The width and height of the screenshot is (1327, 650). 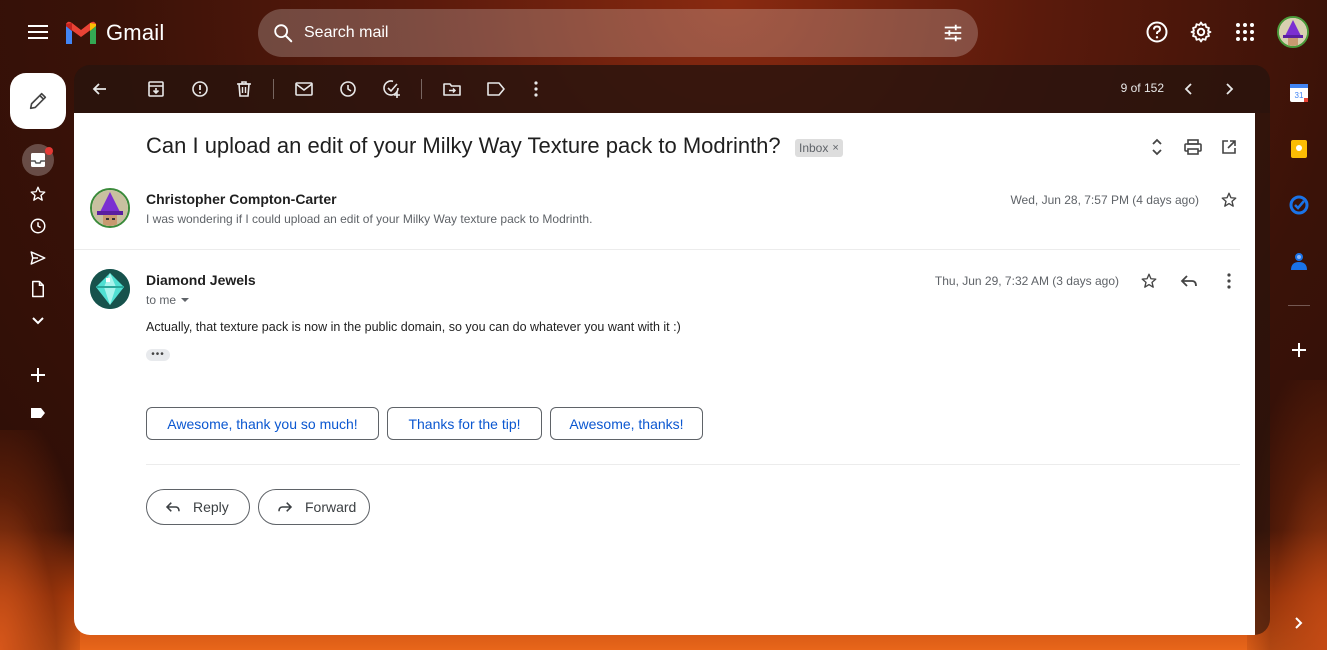 I want to click on contacts-app-button, so click(x=1299, y=261).